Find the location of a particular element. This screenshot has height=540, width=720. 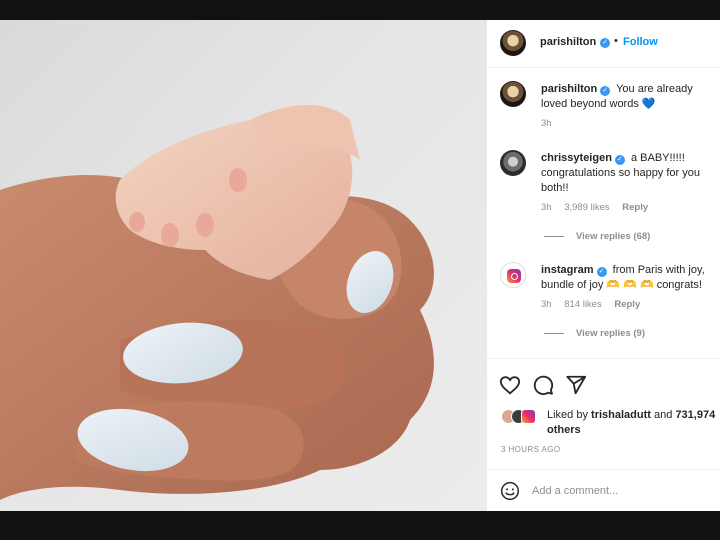

follow-button: Follow is located at coordinates (640, 42).